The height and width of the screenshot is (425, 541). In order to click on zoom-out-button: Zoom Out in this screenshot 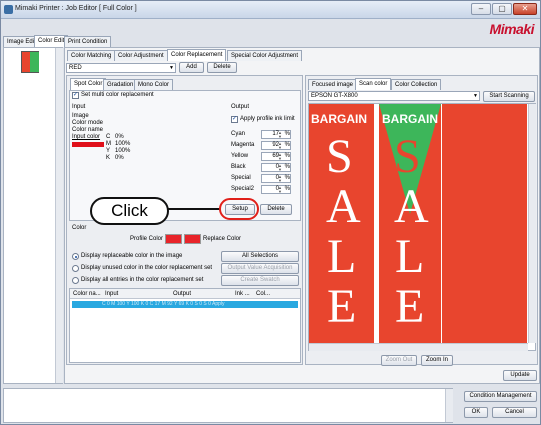, I will do `click(399, 360)`.